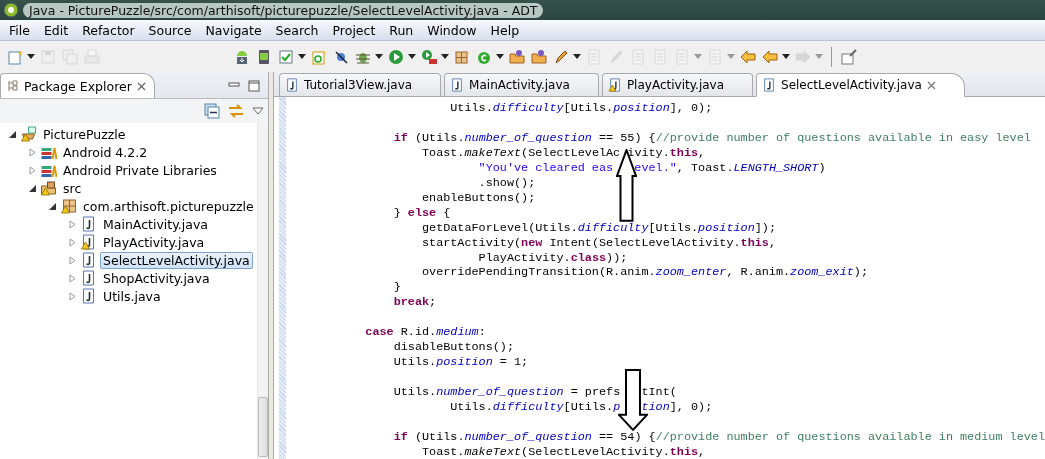  I want to click on new-file-icon, so click(15, 56).